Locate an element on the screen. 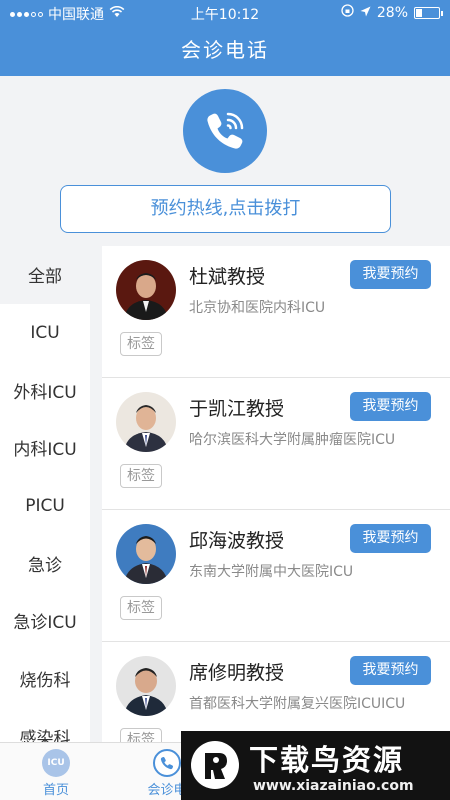 The width and height of the screenshot is (450, 800). battery-fill is located at coordinates (419, 12).